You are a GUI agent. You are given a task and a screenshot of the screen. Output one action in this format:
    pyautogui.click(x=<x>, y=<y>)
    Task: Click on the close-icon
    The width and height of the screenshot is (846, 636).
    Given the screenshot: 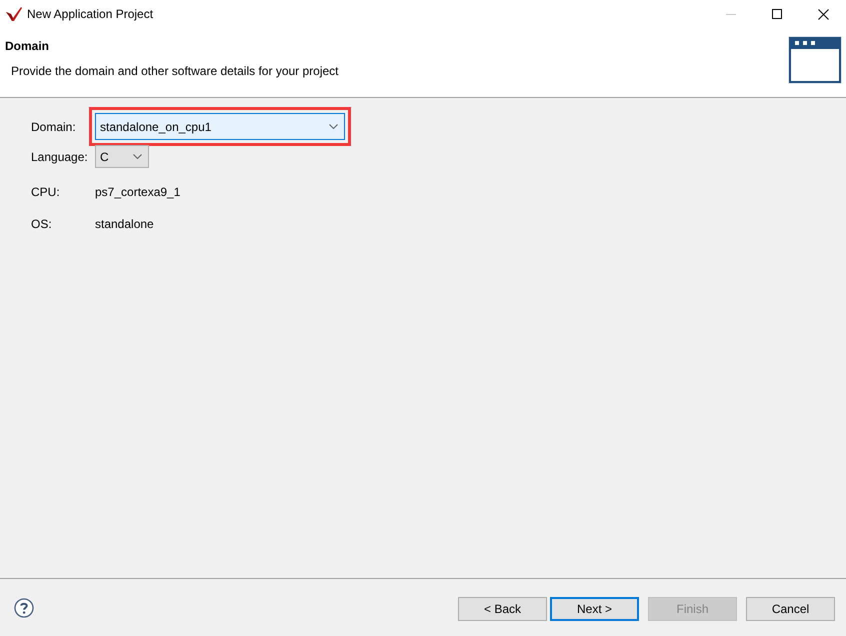 What is the action you would take?
    pyautogui.click(x=823, y=14)
    